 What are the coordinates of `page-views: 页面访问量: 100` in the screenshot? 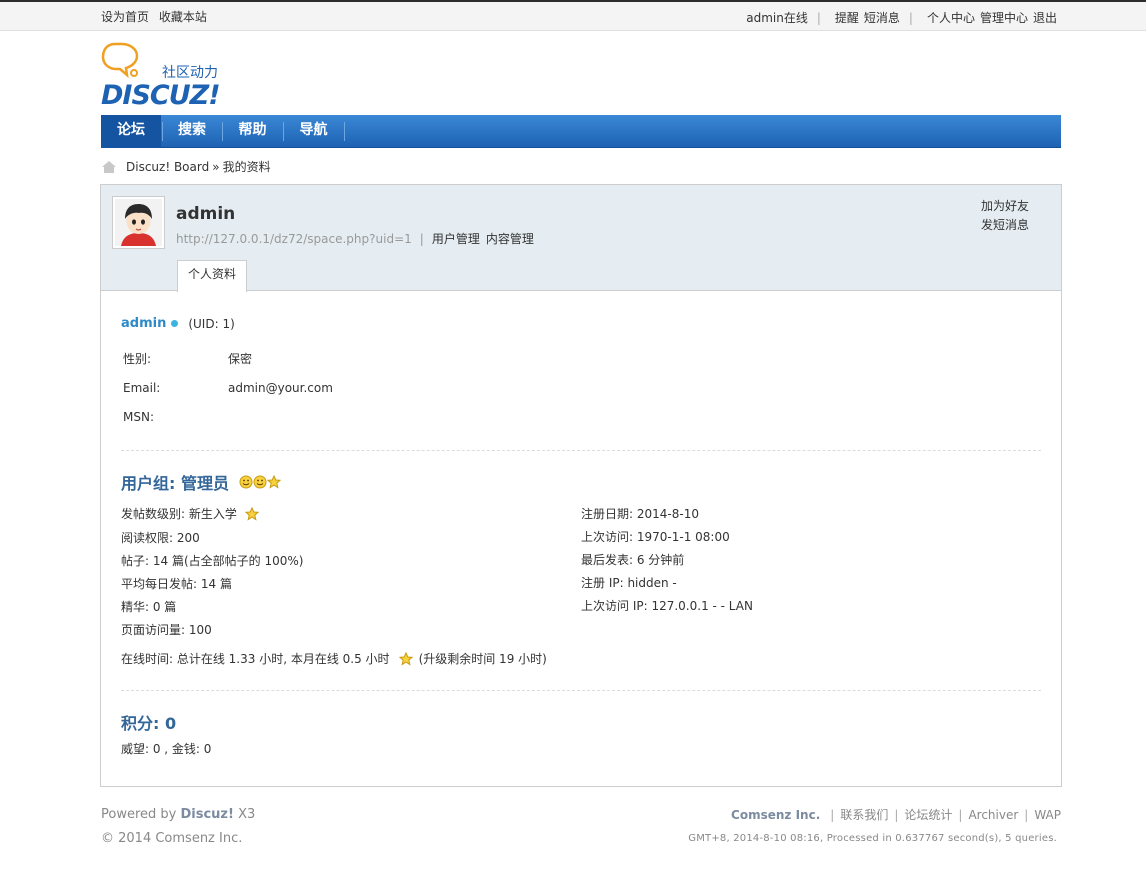 It's located at (166, 630).